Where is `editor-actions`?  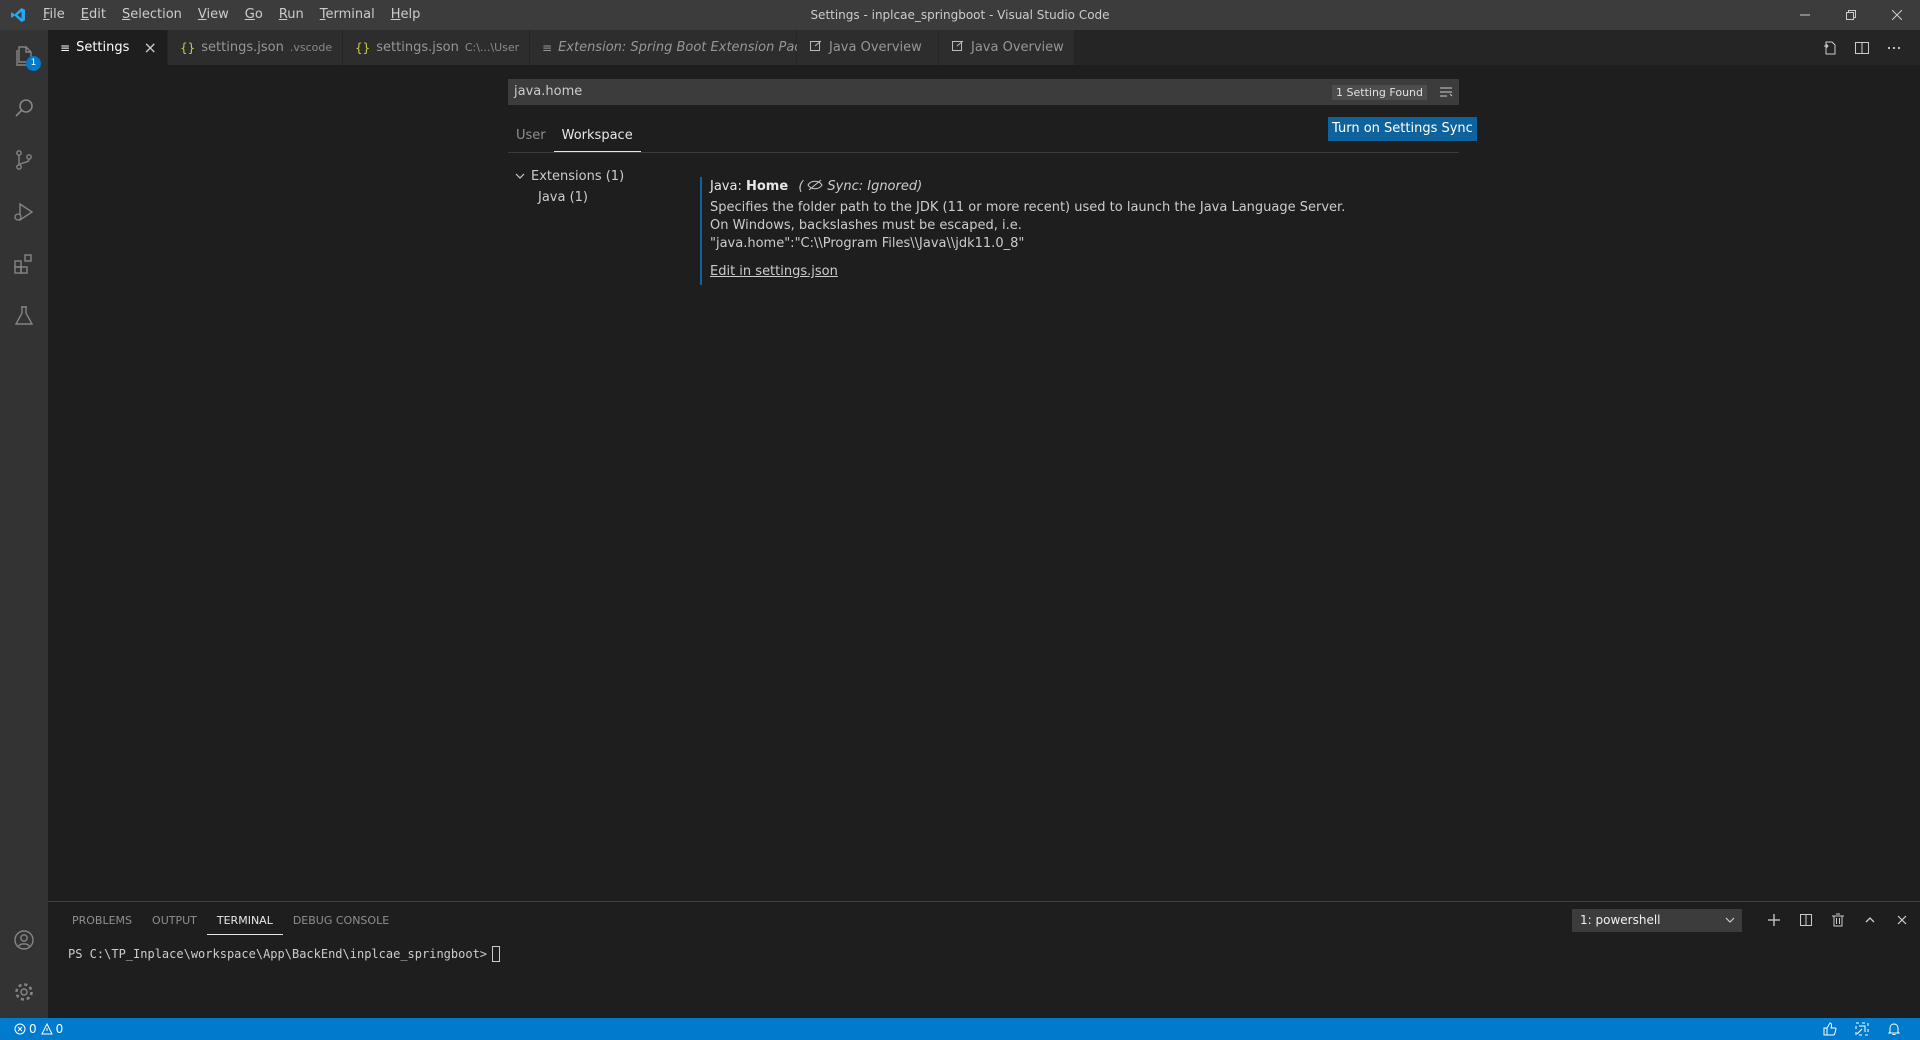 editor-actions is located at coordinates (1862, 47).